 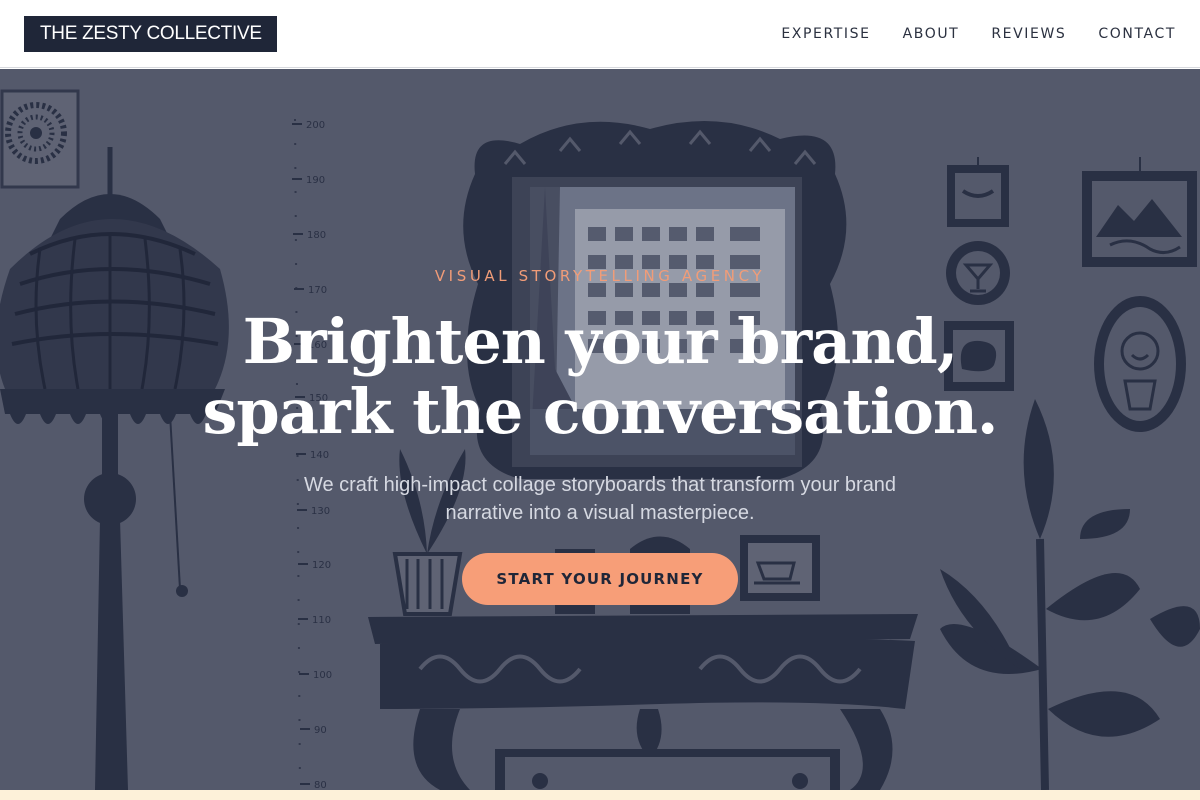 What do you see at coordinates (600, 411) in the screenshot?
I see `hero-headline-line-2: spark the conversation.` at bounding box center [600, 411].